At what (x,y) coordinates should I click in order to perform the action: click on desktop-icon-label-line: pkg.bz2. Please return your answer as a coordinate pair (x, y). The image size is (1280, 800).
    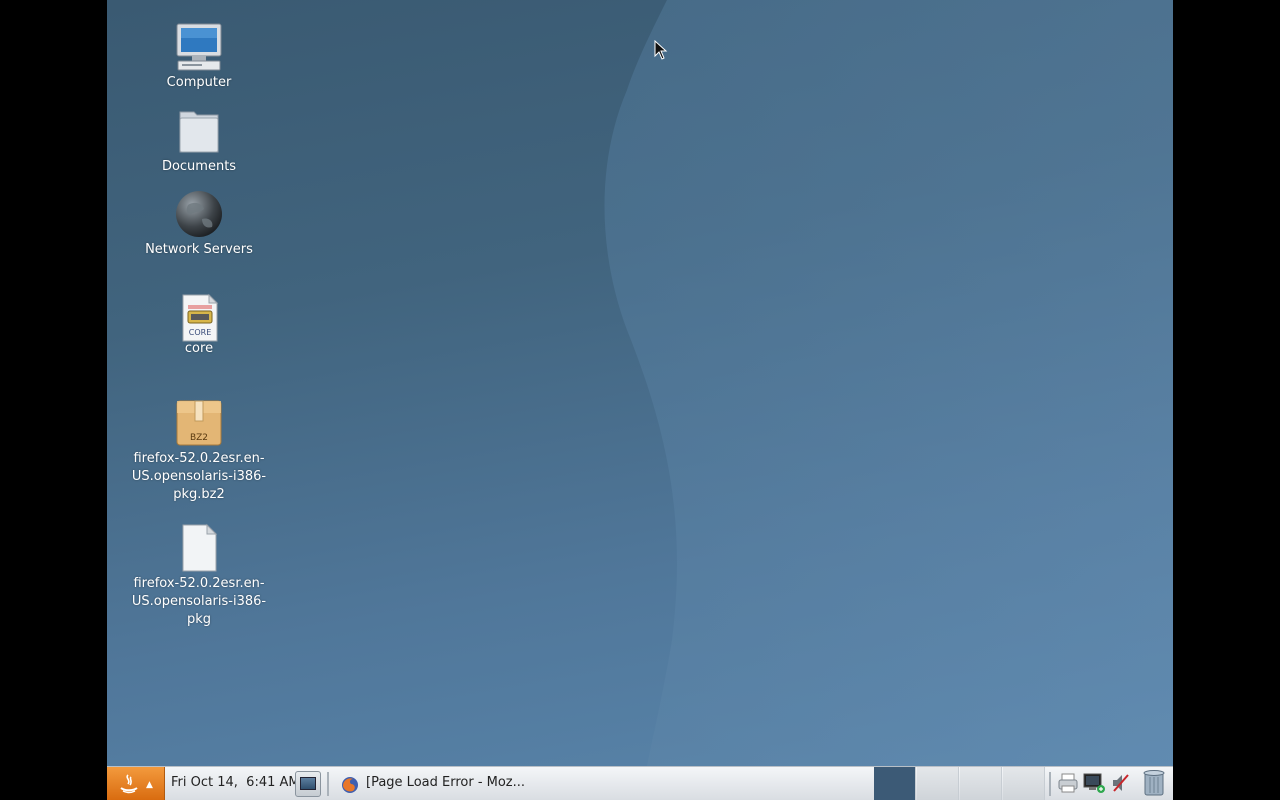
    Looking at the image, I should click on (199, 494).